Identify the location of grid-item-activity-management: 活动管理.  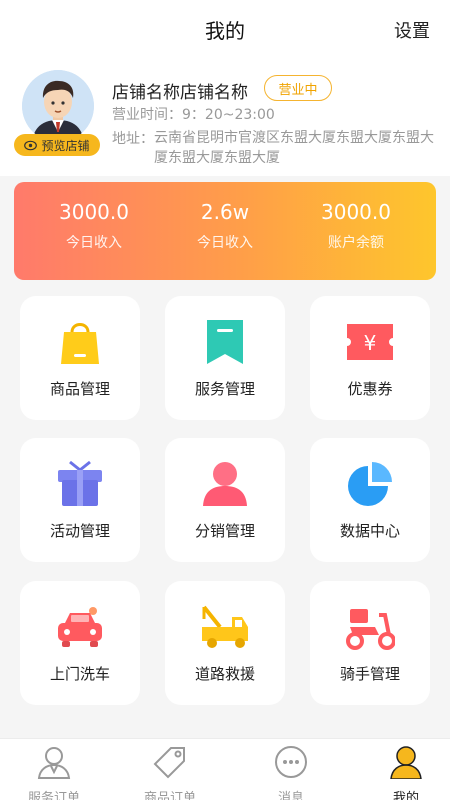
(80, 500).